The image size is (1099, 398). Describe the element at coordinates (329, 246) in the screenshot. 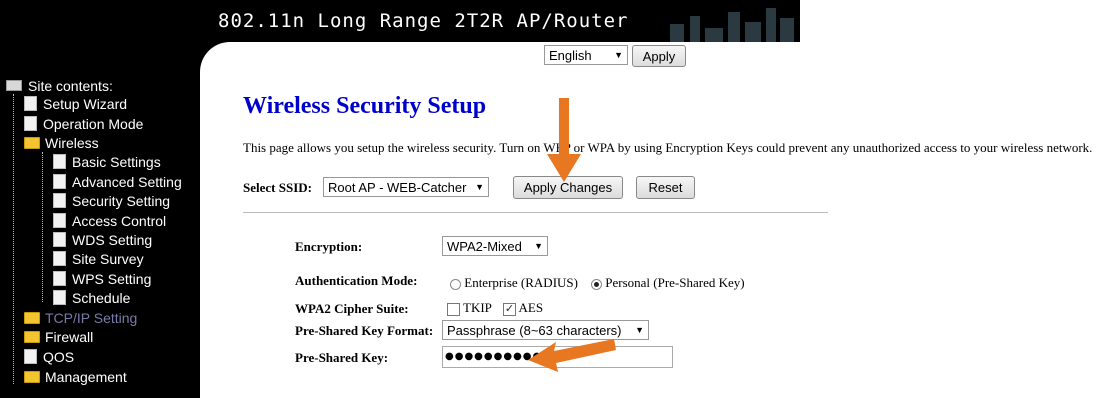

I see `encryption-label: Encryption:` at that location.